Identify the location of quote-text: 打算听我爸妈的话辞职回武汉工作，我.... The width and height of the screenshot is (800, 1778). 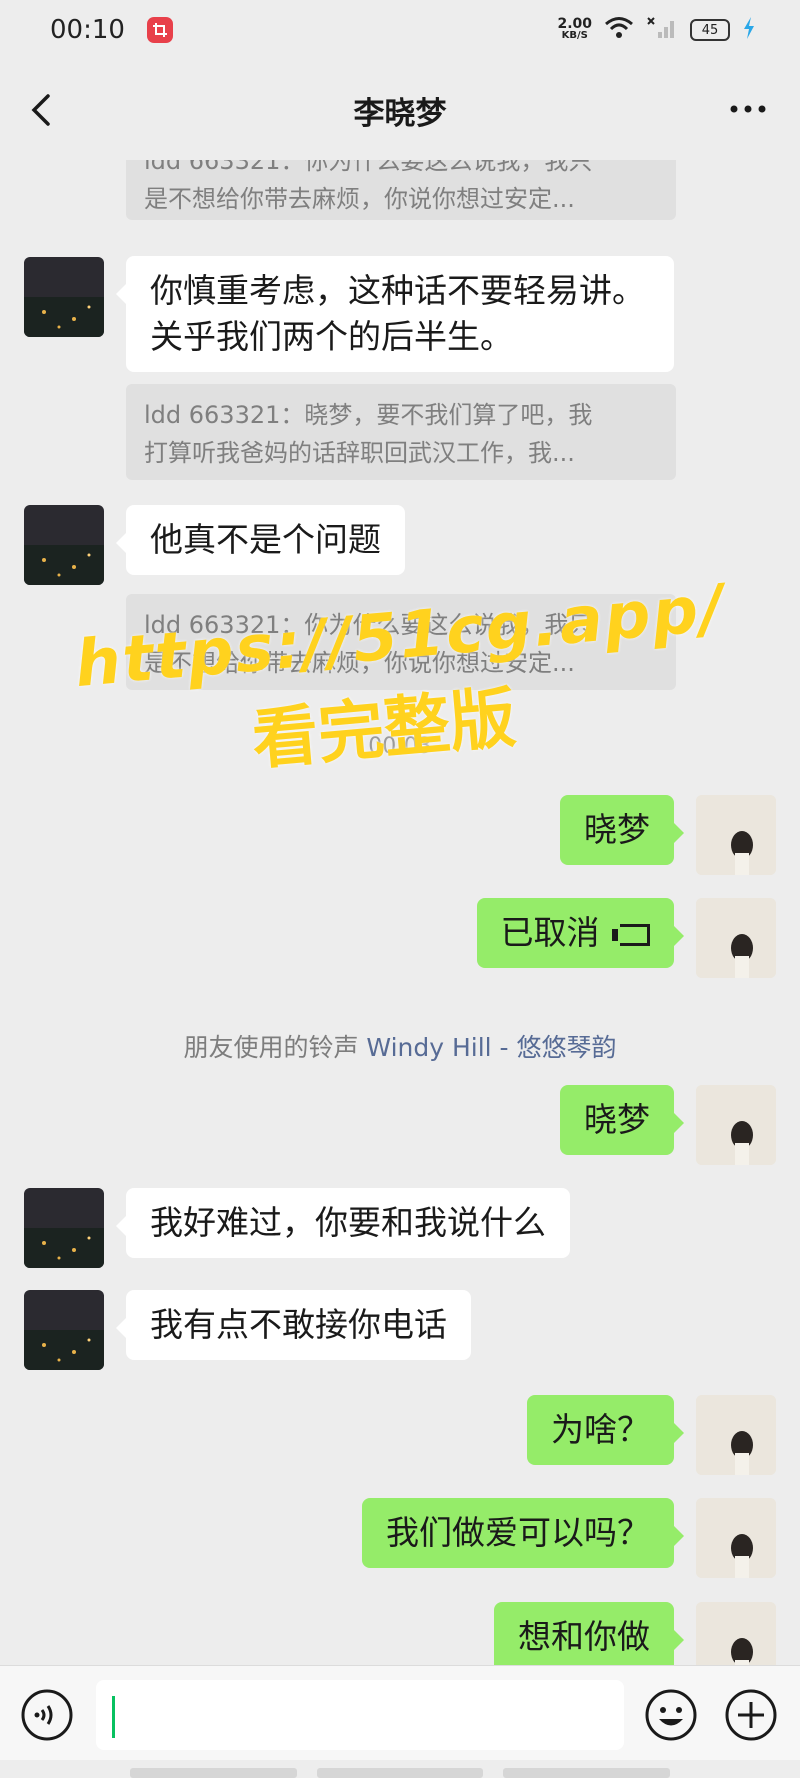
(359, 453).